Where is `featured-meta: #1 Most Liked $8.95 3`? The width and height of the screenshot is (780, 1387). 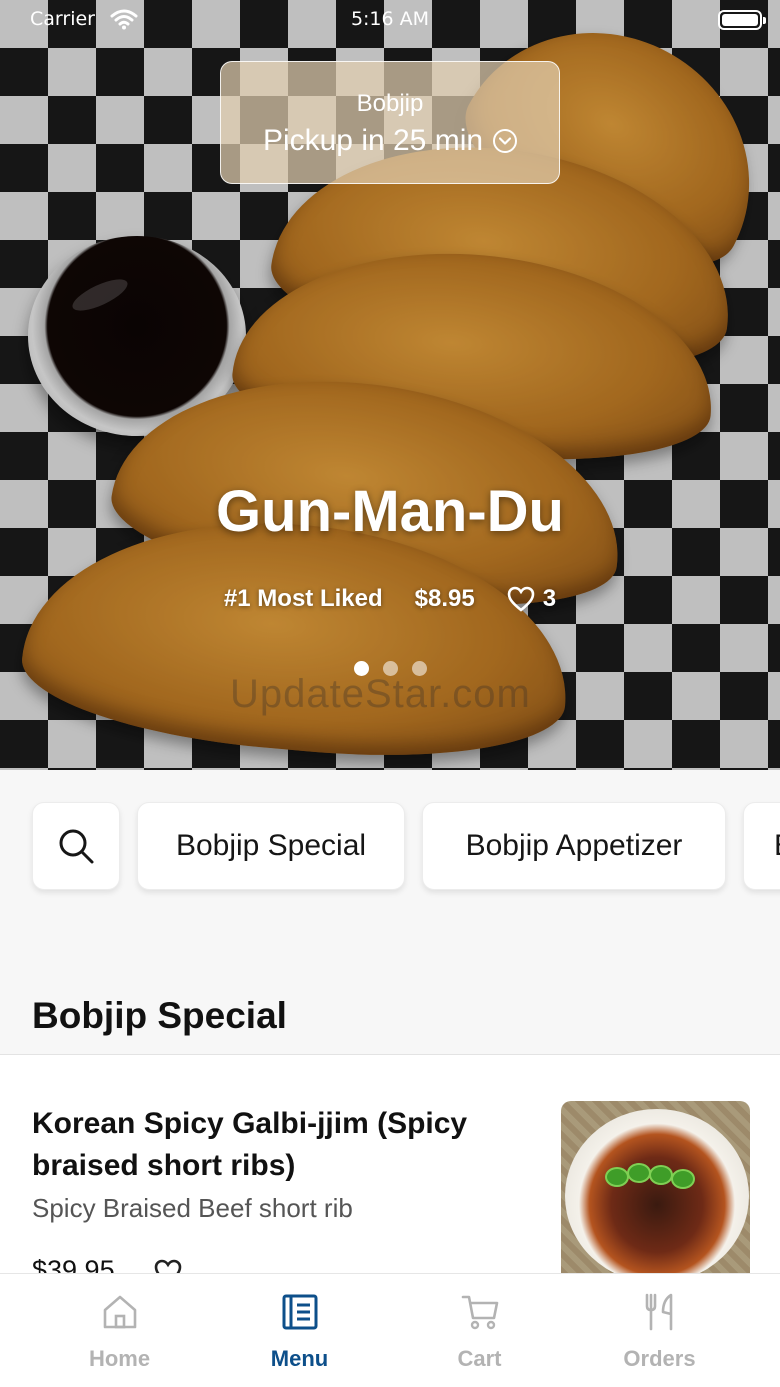 featured-meta: #1 Most Liked $8.95 3 is located at coordinates (390, 599).